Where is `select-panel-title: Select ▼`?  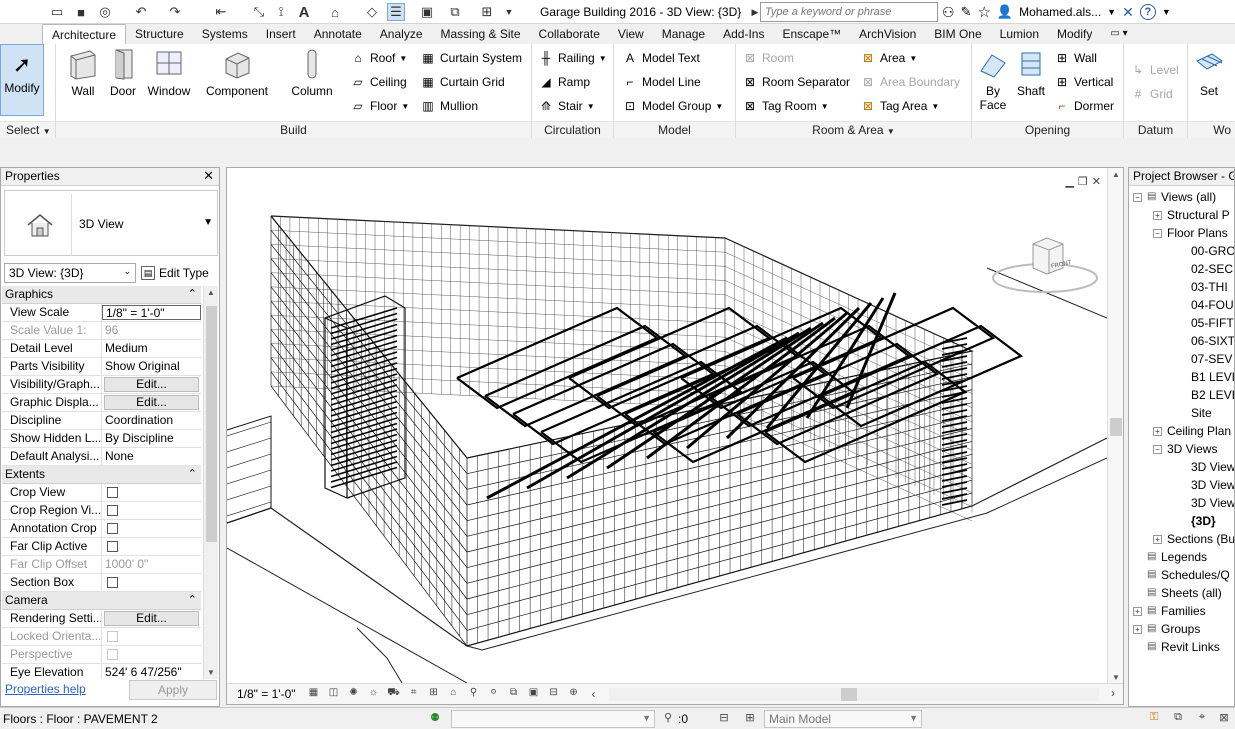
select-panel-title: Select ▼ is located at coordinates (27, 129).